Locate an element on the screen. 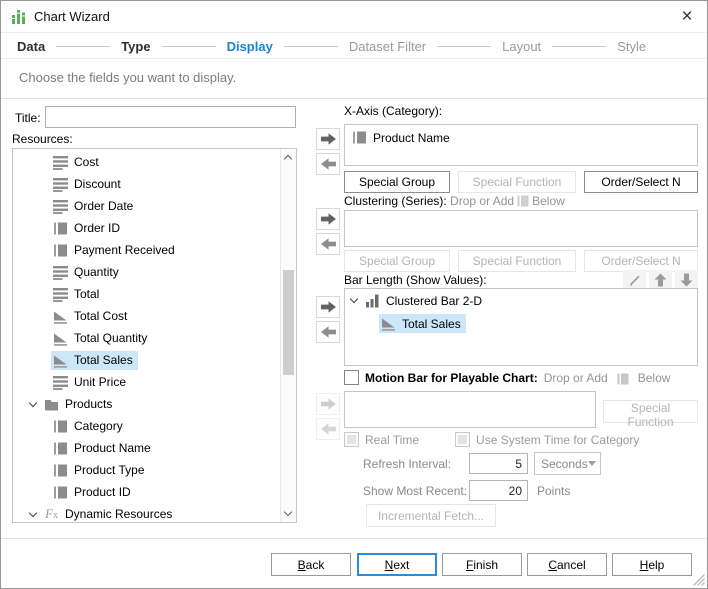 This screenshot has height=589, width=708. refresh-interval-input is located at coordinates (498, 463).